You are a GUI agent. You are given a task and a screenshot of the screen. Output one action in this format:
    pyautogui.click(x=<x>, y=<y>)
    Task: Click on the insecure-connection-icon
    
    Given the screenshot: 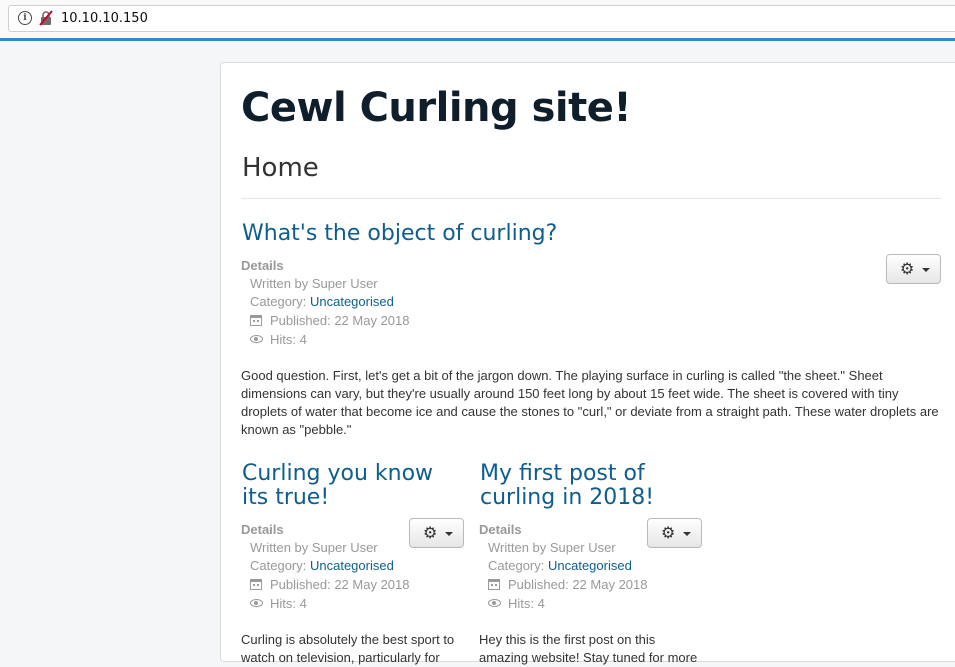 What is the action you would take?
    pyautogui.click(x=46, y=18)
    